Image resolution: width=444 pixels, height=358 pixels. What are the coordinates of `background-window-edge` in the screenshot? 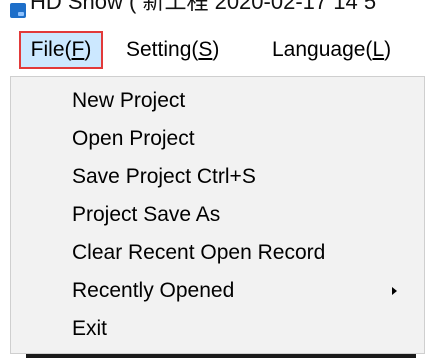 It's located at (221, 356).